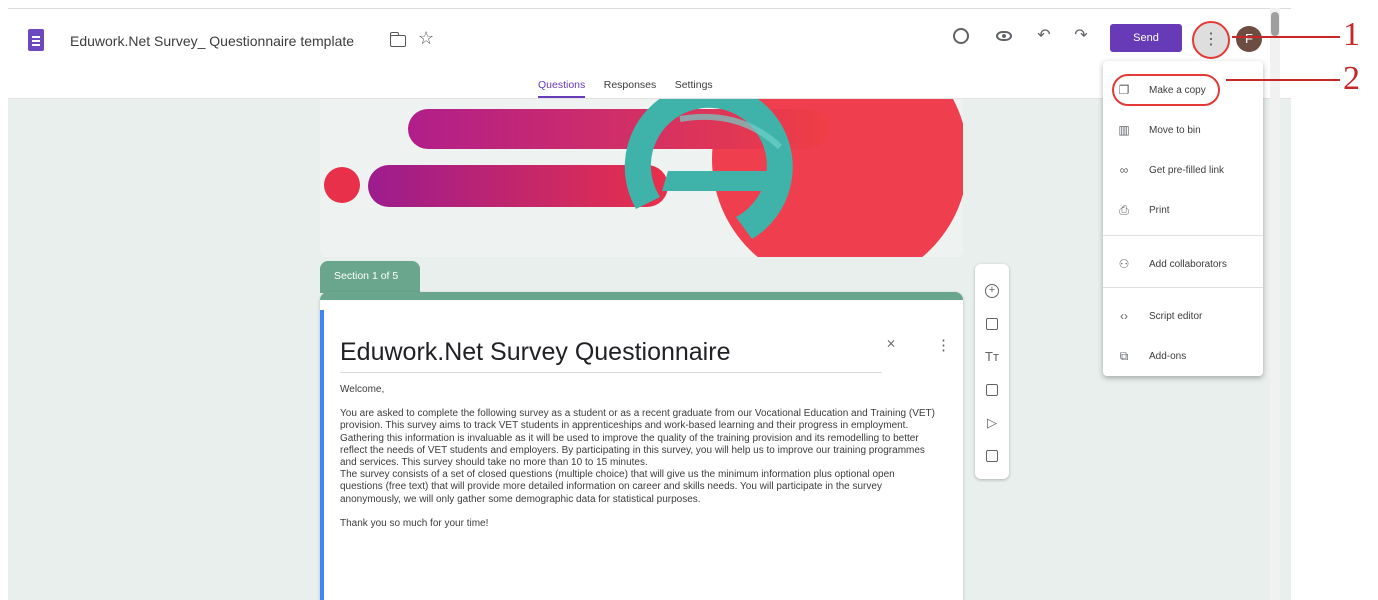  I want to click on star-icon: ☆, so click(426, 38).